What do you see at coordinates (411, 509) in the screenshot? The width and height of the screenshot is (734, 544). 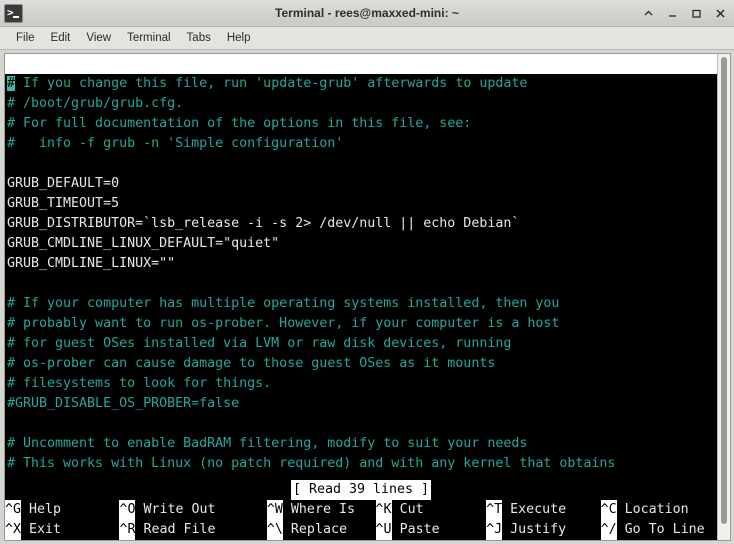 I see `shortcut-label: Cut` at bounding box center [411, 509].